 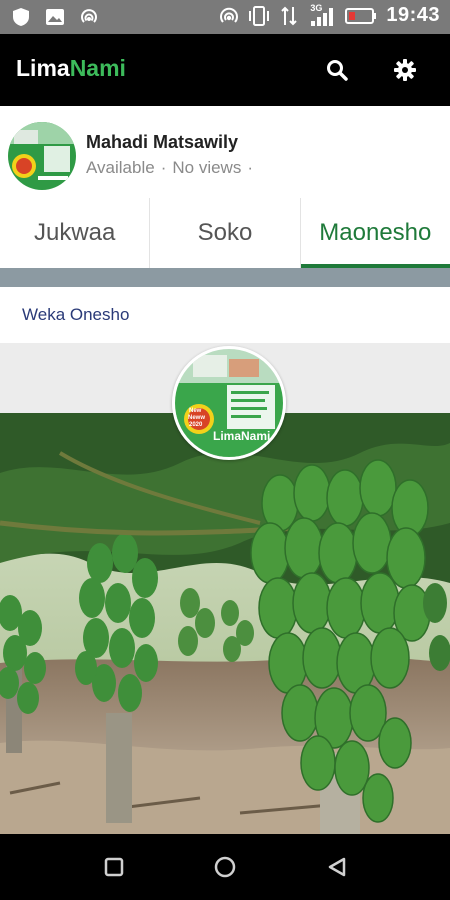 I want to click on data-transfer-icon, so click(x=289, y=16).